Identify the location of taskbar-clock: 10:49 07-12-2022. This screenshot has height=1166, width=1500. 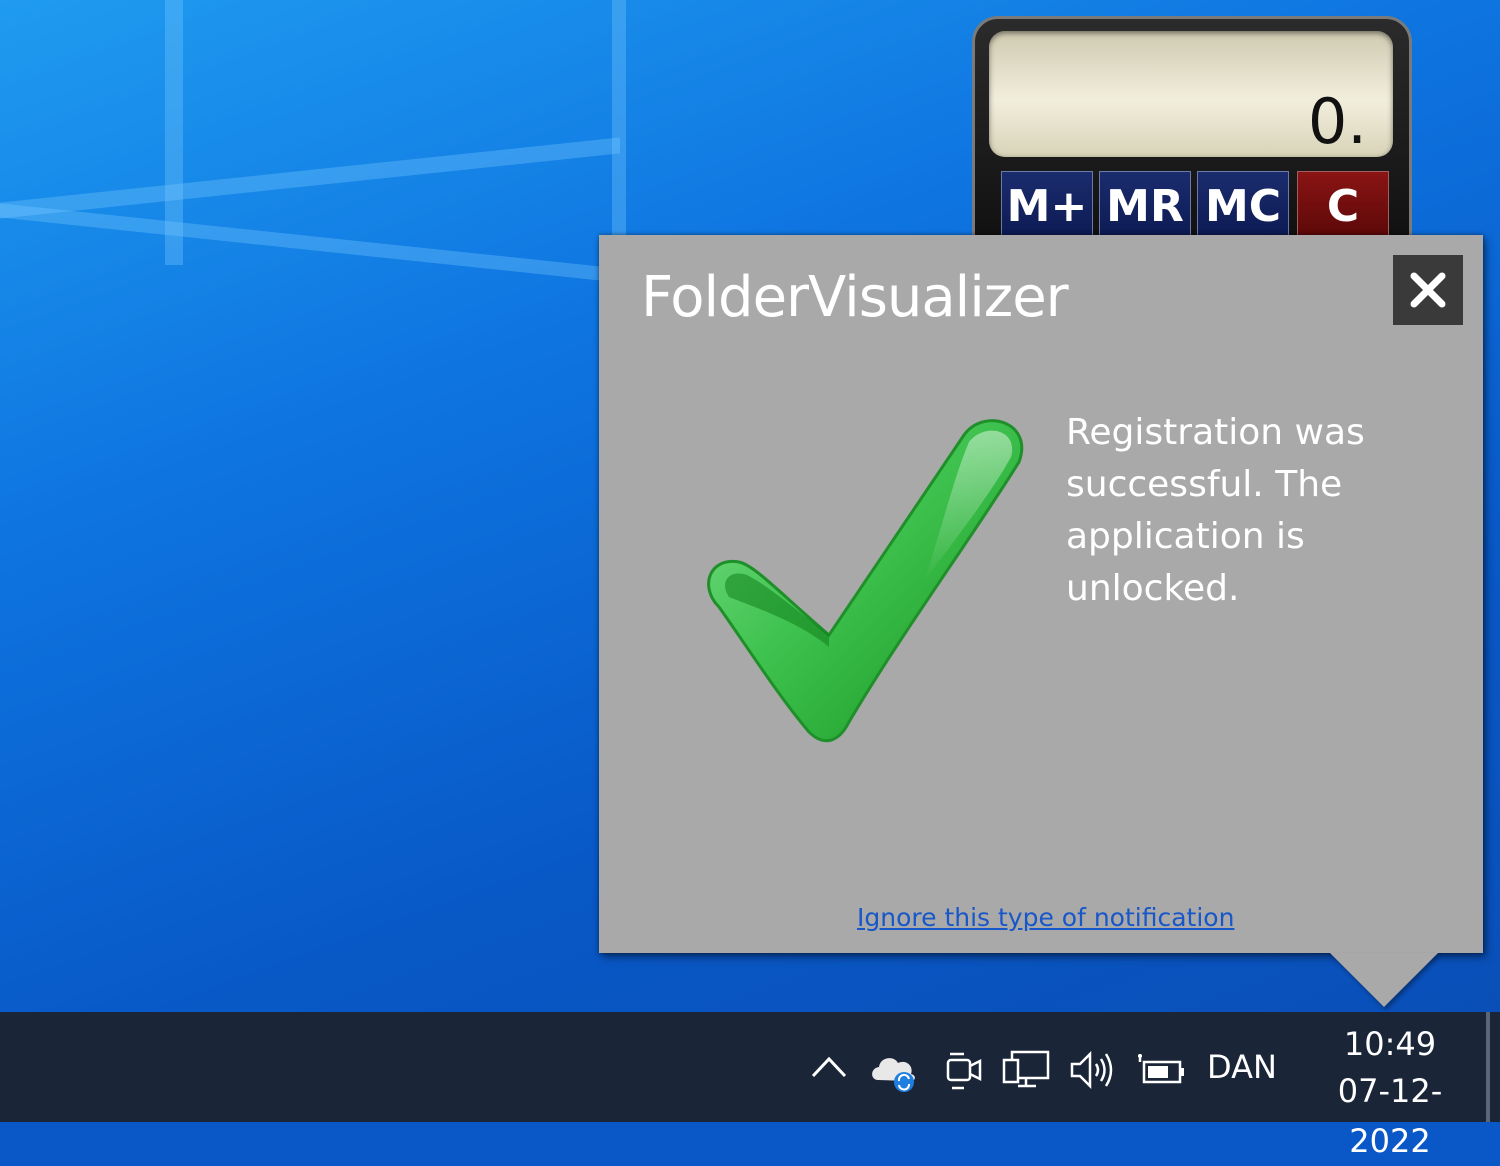
(1390, 1094).